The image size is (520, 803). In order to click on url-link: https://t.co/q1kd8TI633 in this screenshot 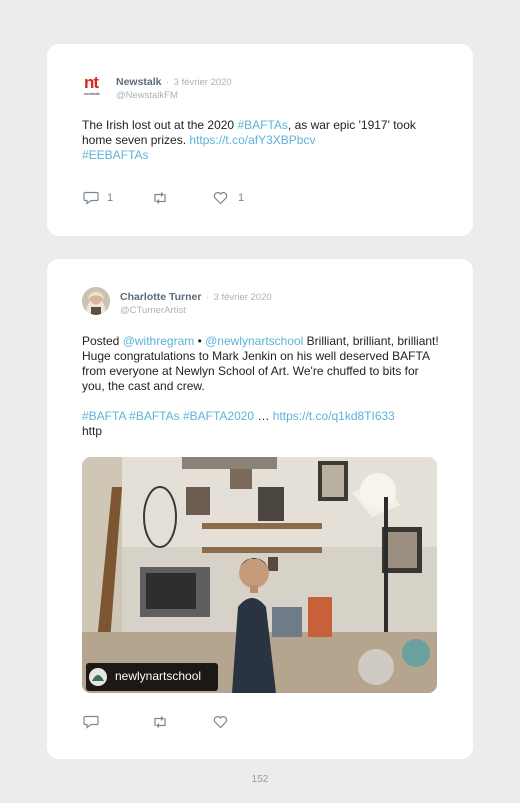, I will do `click(334, 416)`.